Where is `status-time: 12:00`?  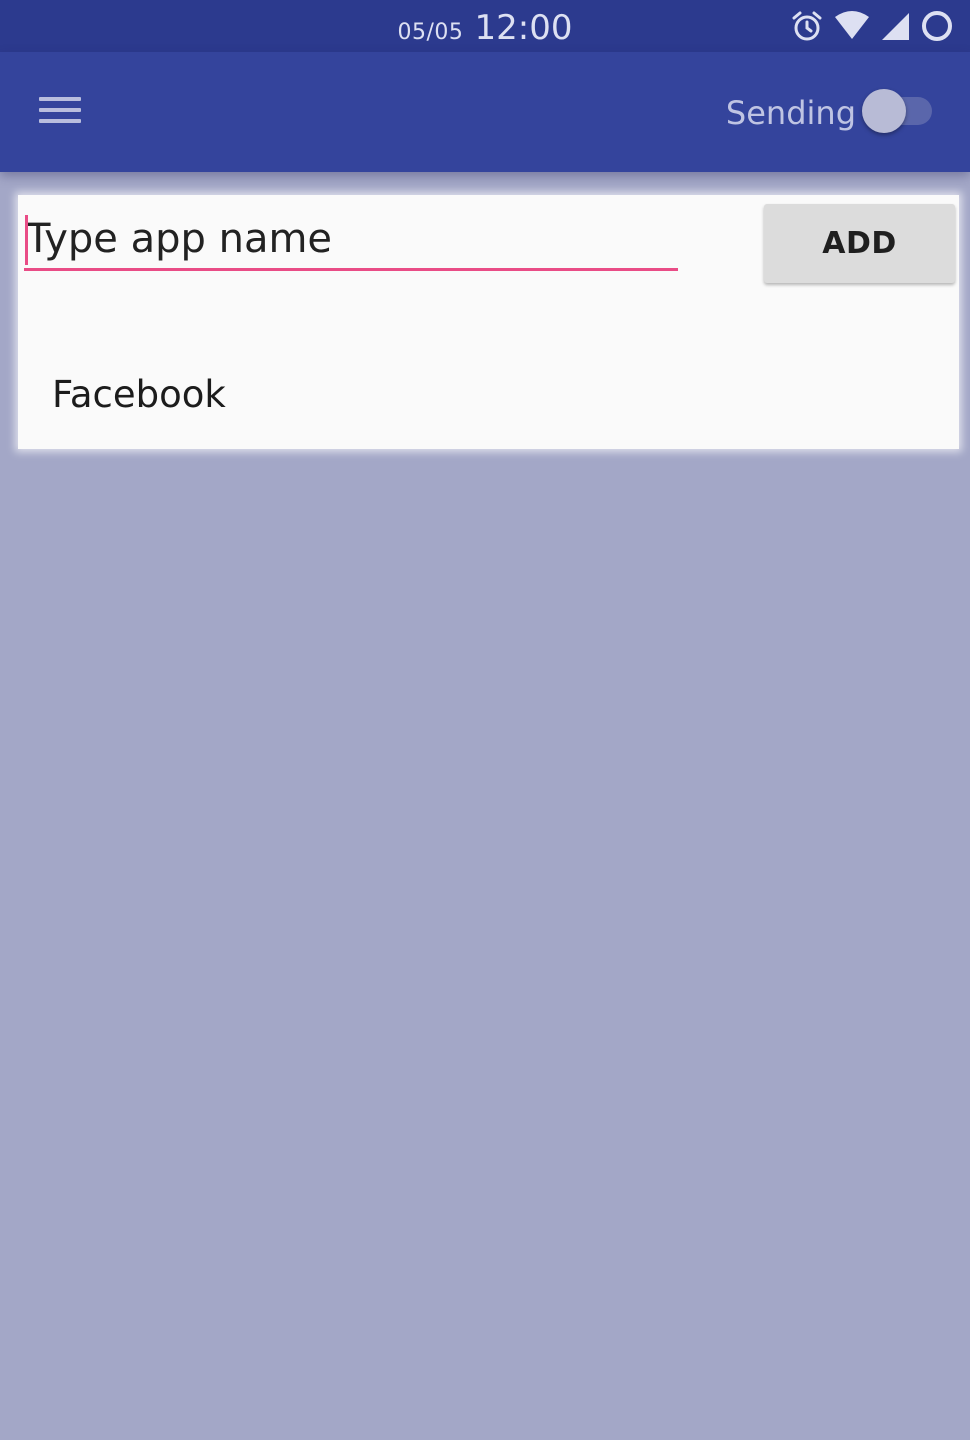
status-time: 12:00 is located at coordinates (523, 28).